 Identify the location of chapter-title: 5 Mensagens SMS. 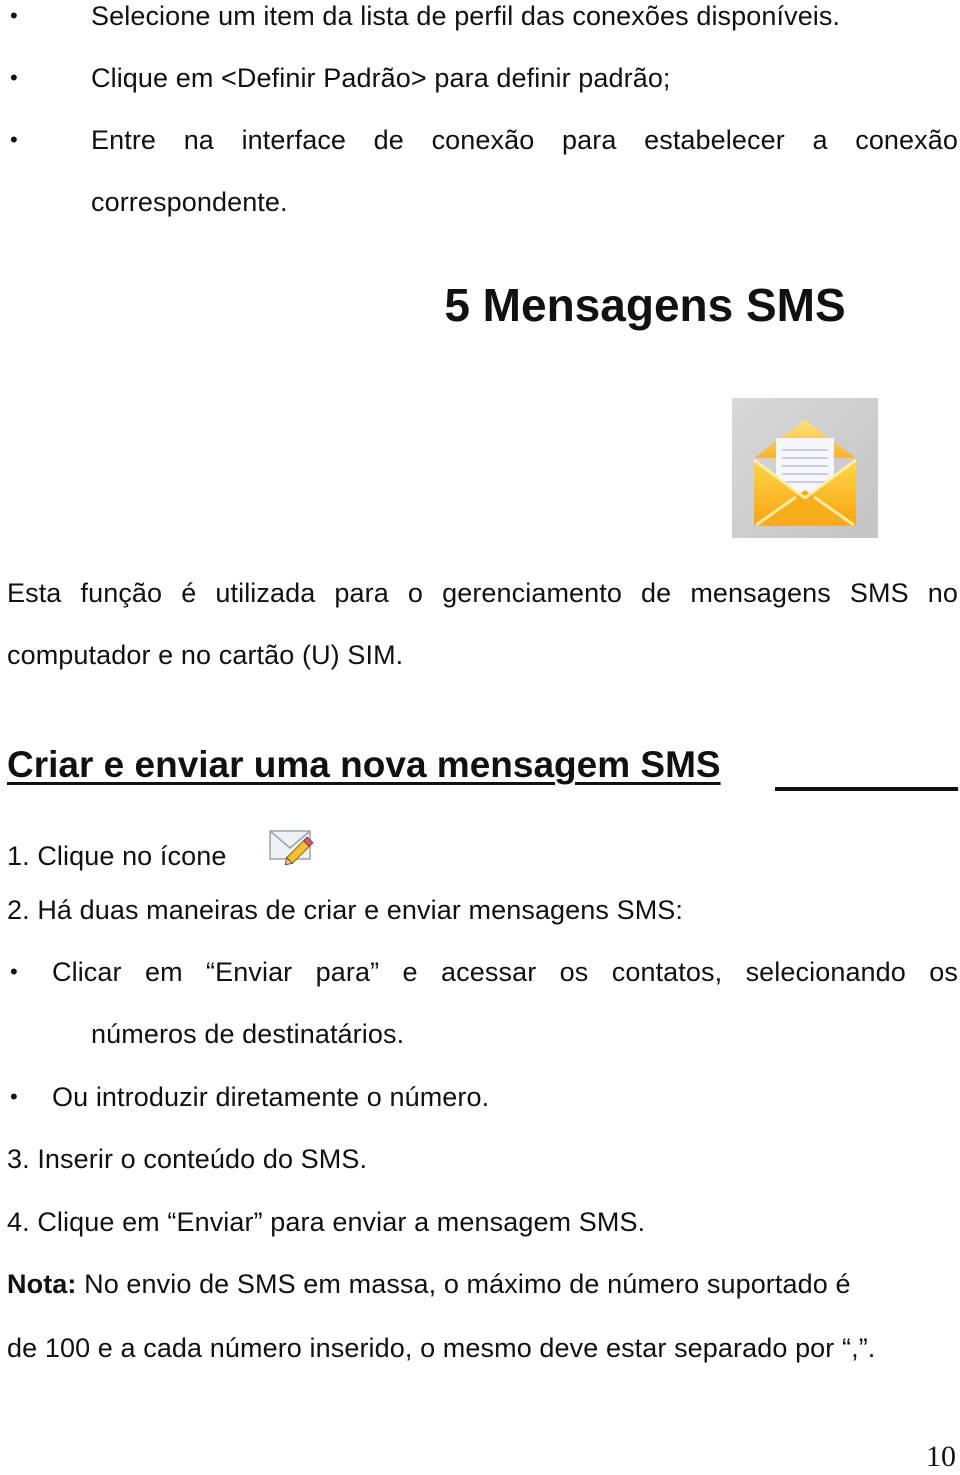
(645, 305).